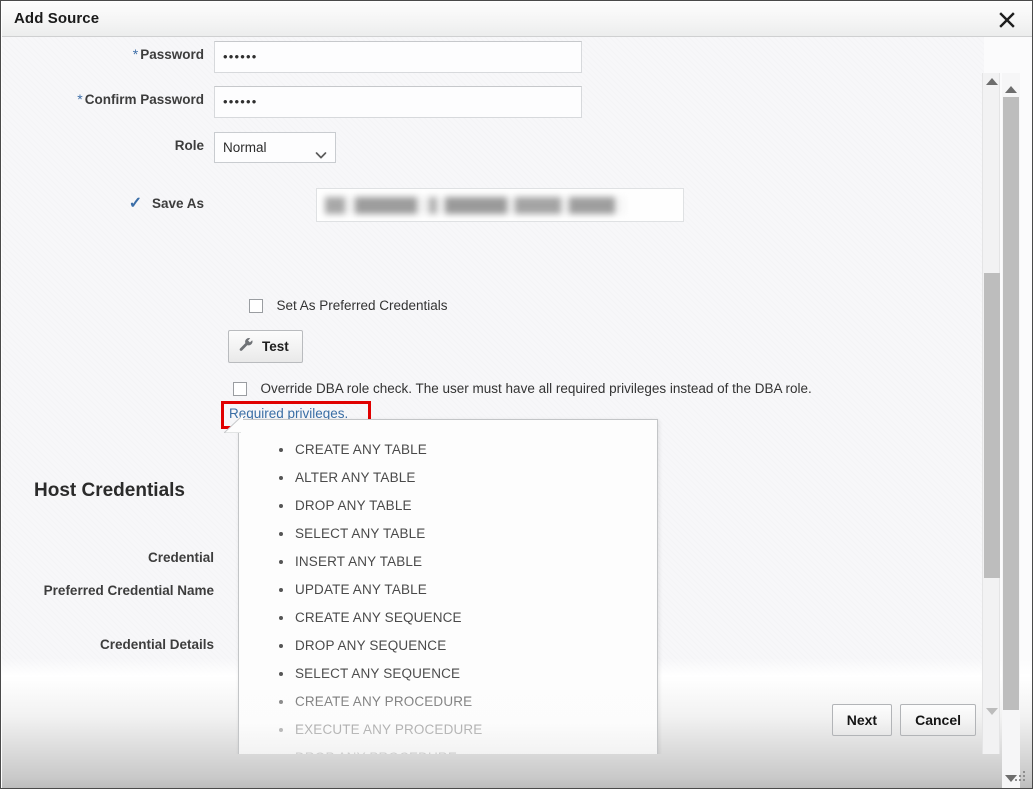 Image resolution: width=1033 pixels, height=789 pixels. Describe the element at coordinates (275, 346) in the screenshot. I see `test-button-label: Test` at that location.